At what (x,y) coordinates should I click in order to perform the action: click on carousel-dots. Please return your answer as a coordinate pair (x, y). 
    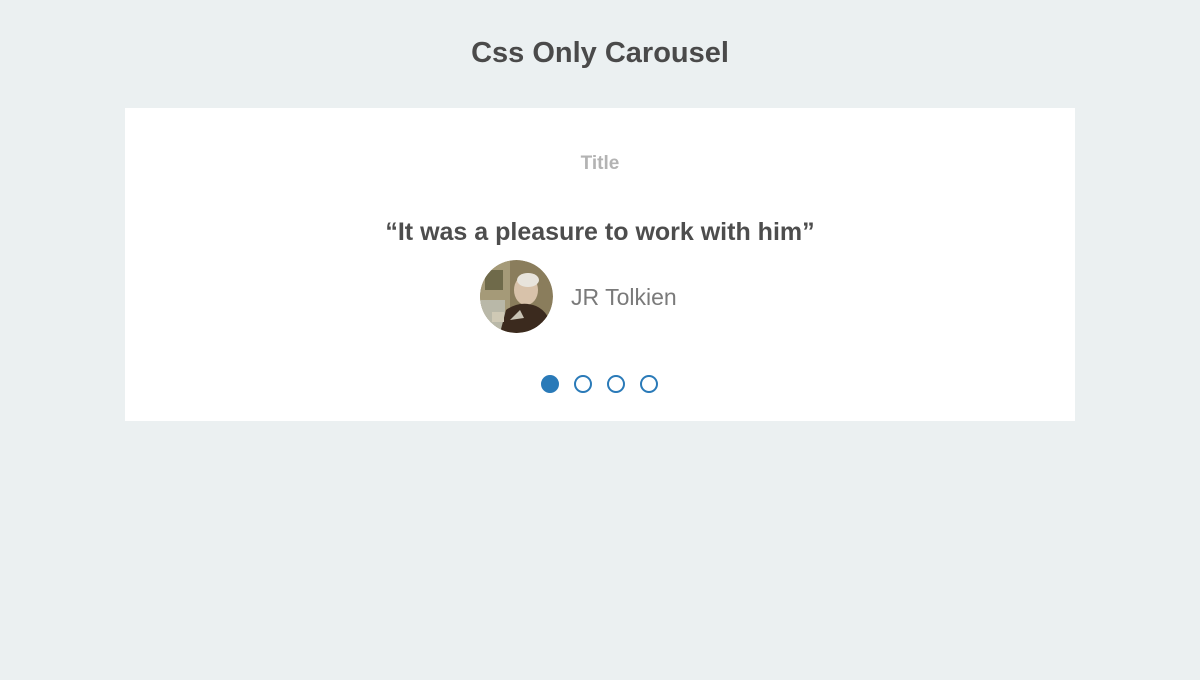
    Looking at the image, I should click on (599, 384).